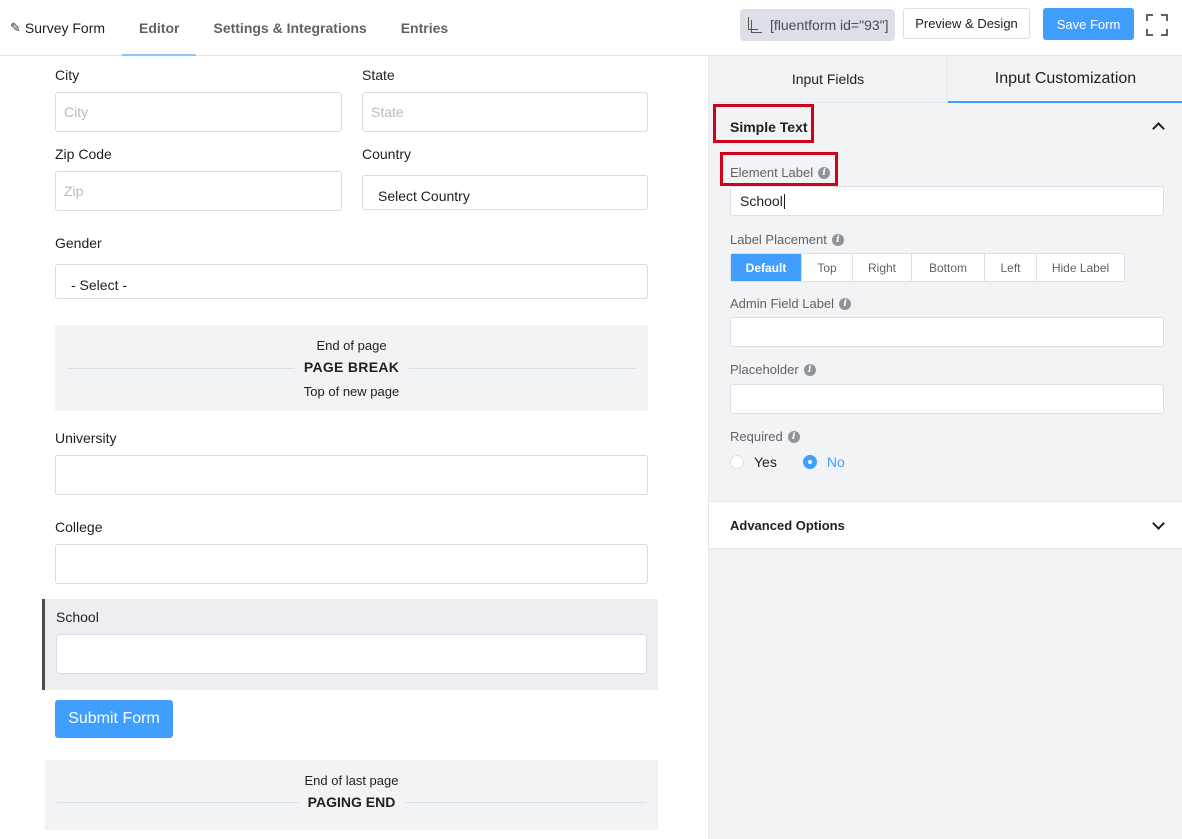 The height and width of the screenshot is (839, 1182). Describe the element at coordinates (737, 462) in the screenshot. I see `required-yes-radio` at that location.